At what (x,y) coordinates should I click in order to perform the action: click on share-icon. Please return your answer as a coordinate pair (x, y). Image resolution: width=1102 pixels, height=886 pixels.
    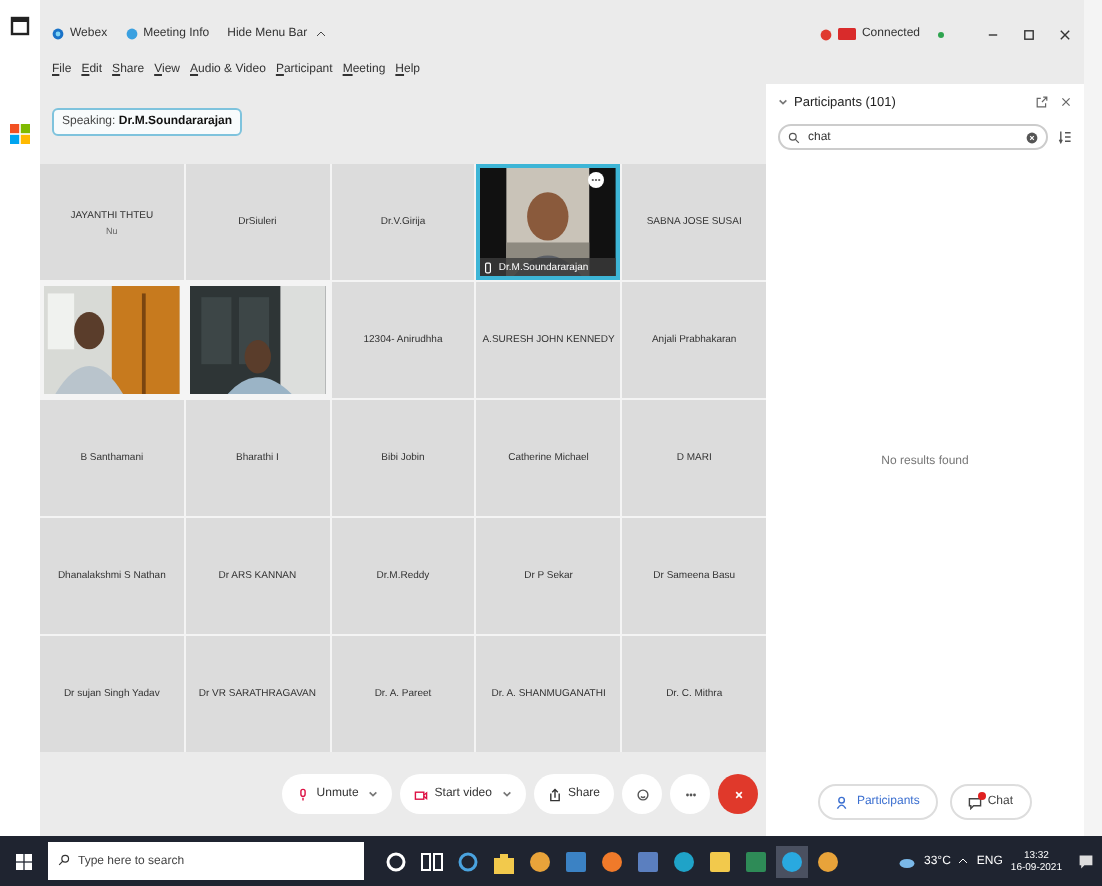
    Looking at the image, I should click on (554, 794).